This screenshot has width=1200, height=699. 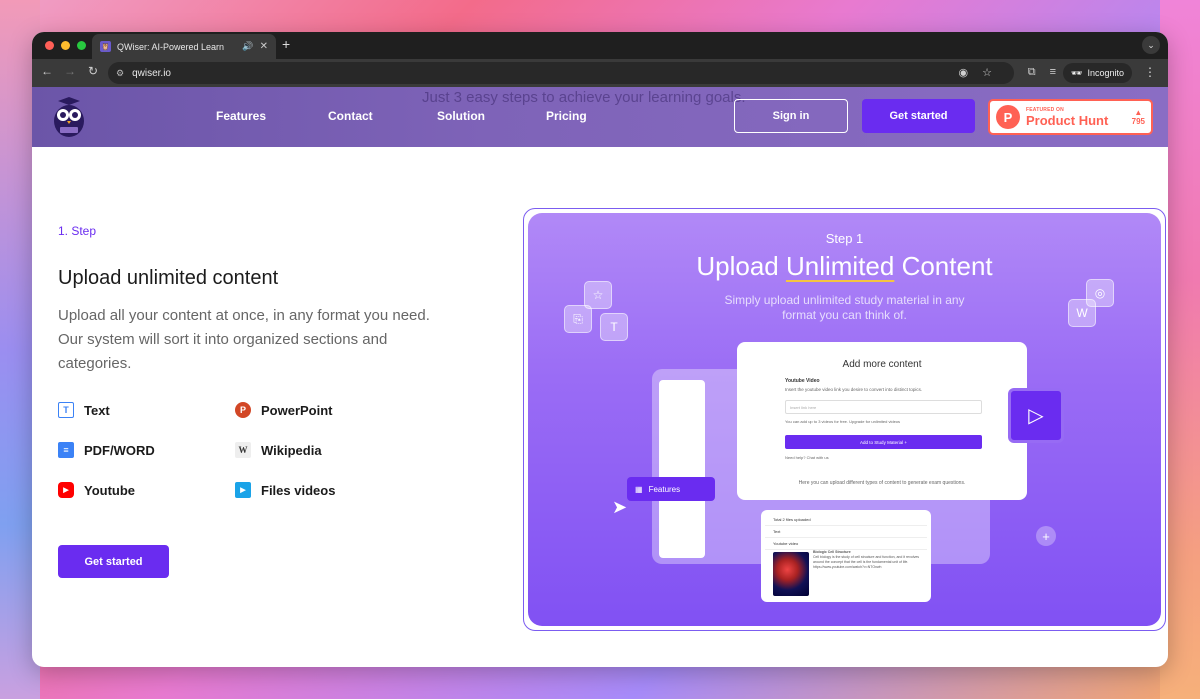 What do you see at coordinates (81, 45) in the screenshot?
I see `maximize-window-button` at bounding box center [81, 45].